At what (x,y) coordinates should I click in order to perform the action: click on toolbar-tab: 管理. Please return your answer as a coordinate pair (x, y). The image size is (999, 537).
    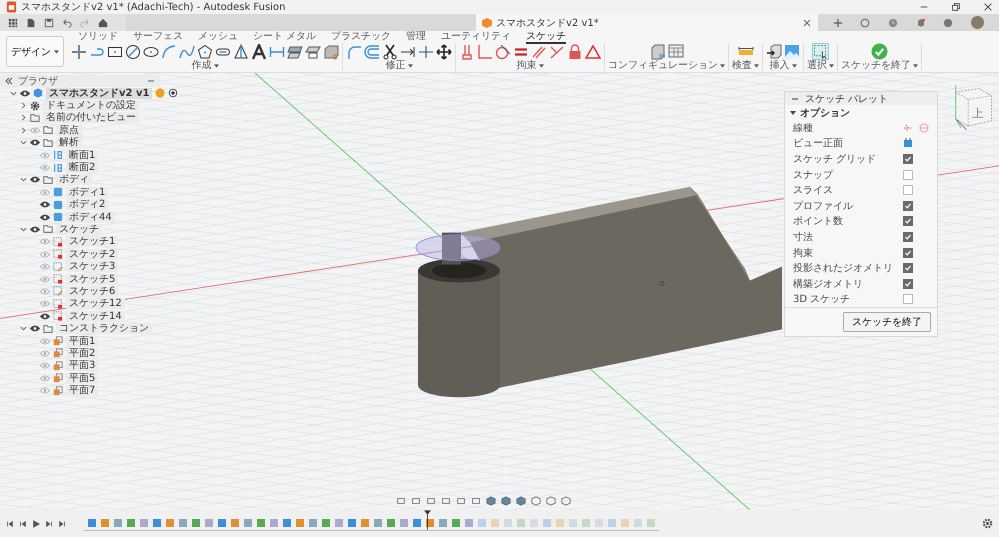
    Looking at the image, I should click on (416, 37).